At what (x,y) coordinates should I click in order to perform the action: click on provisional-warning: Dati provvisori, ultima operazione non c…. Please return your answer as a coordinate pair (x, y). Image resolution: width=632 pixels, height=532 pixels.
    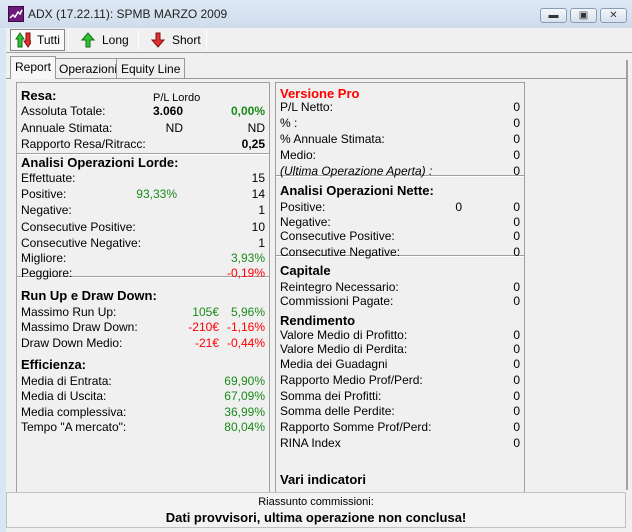
    Looking at the image, I should click on (316, 517).